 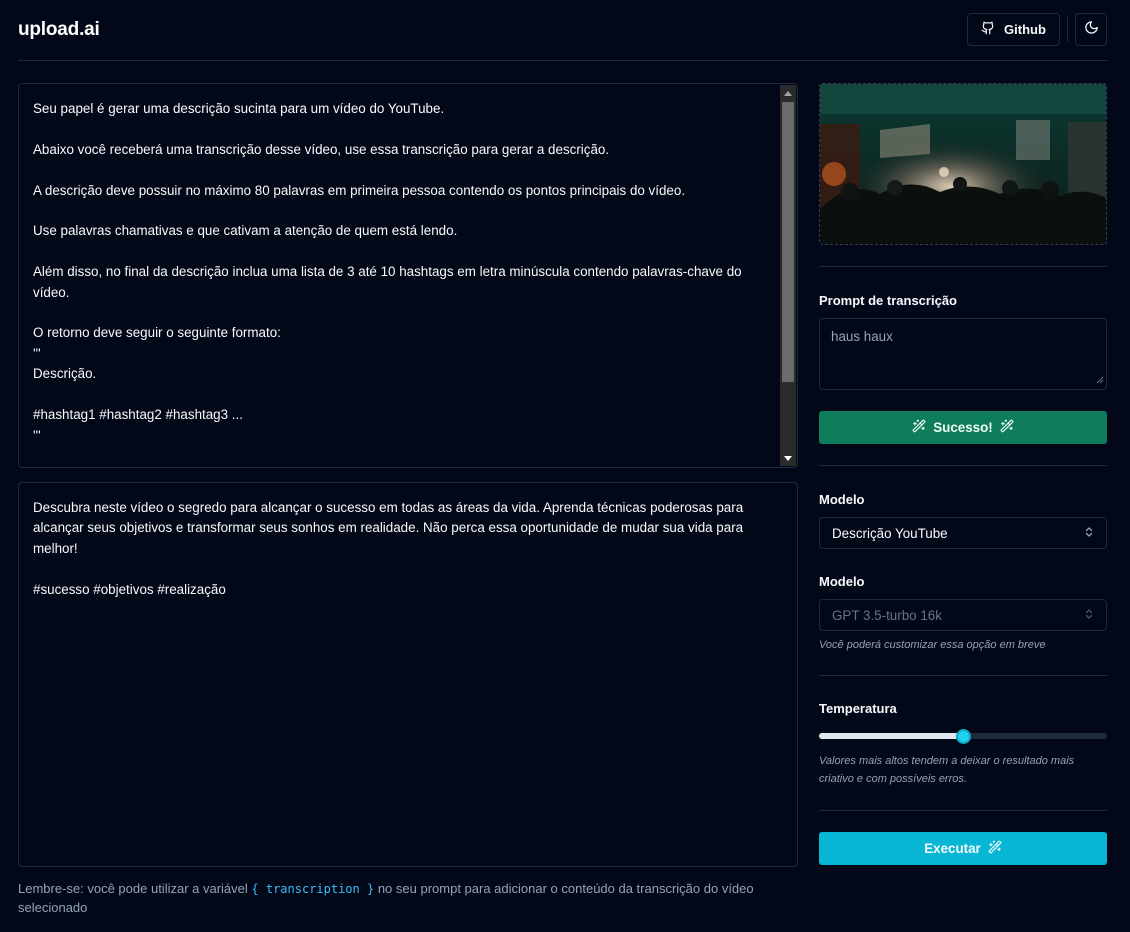 I want to click on model-select: GPT 3.5-turbo 16k, so click(x=963, y=615).